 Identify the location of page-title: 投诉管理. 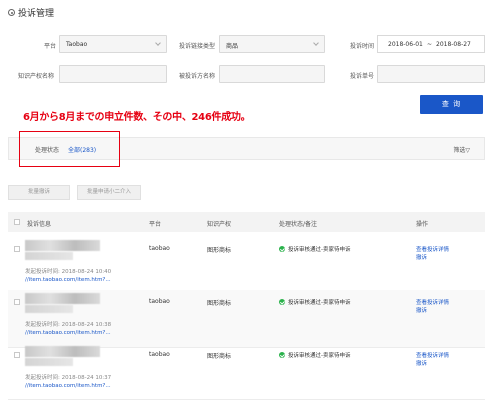
(36, 14).